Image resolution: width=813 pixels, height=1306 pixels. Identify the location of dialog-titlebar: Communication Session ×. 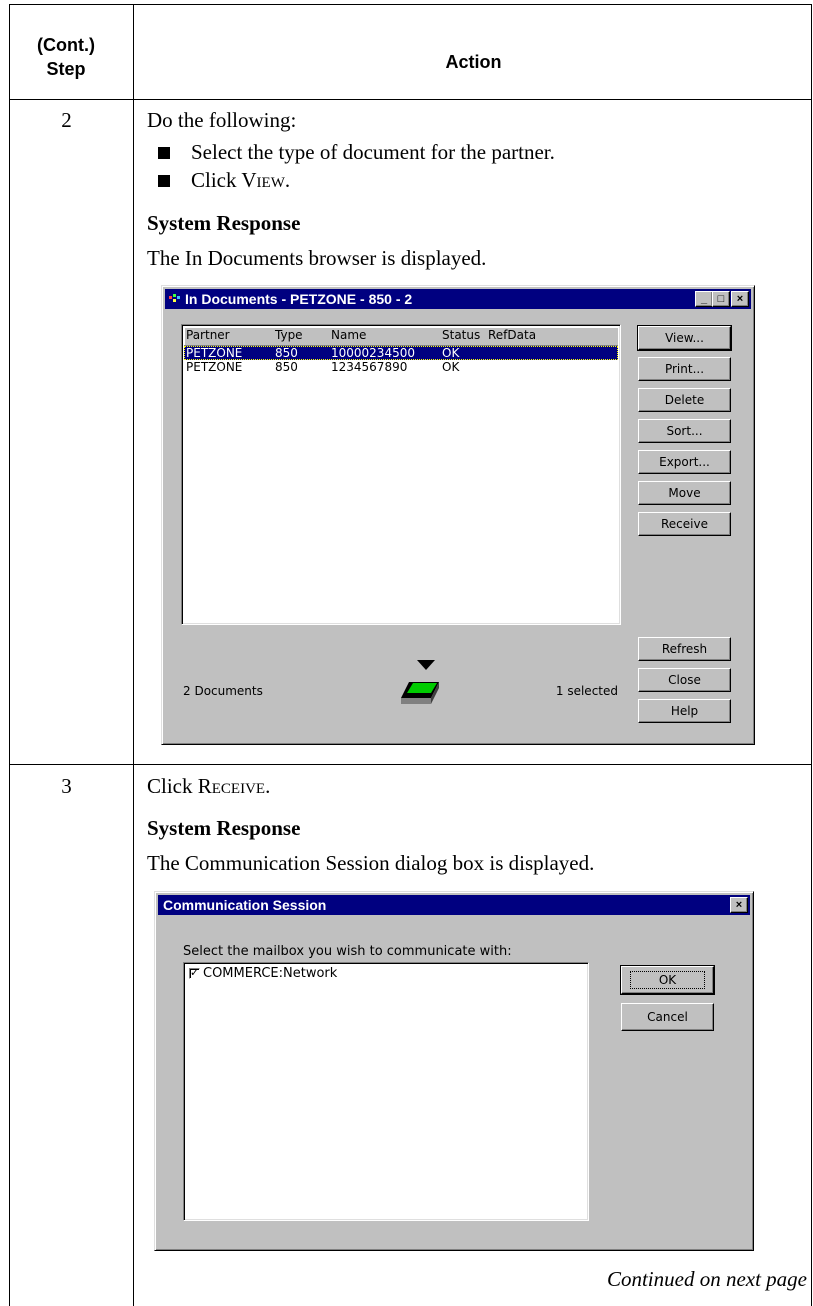
(454, 905).